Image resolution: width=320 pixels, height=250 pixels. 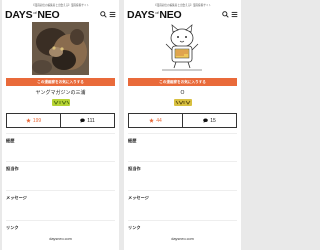 What do you see at coordinates (213, 120) in the screenshot?
I see `comment-count: 15` at bounding box center [213, 120].